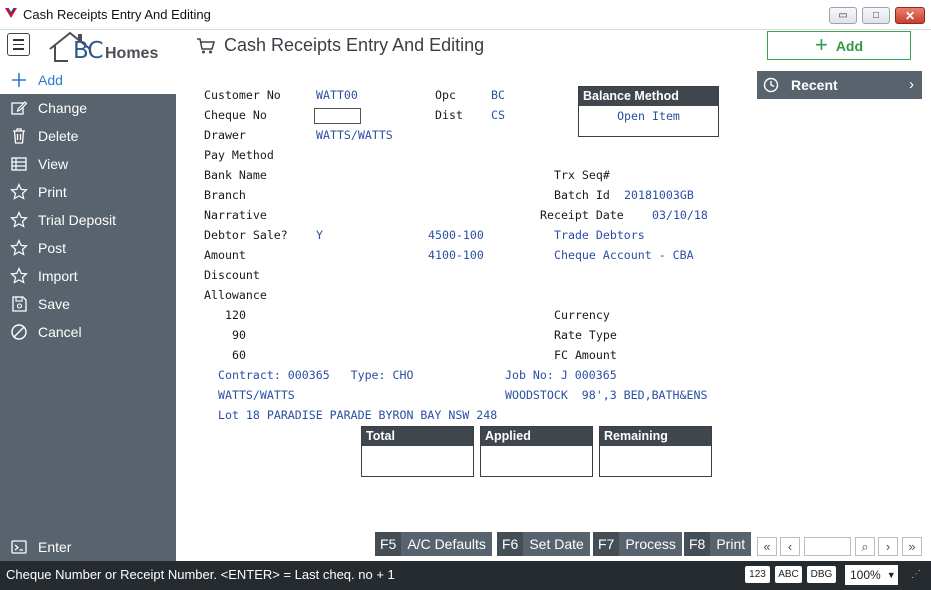 The width and height of the screenshot is (931, 590). What do you see at coordinates (446, 544) in the screenshot?
I see `fkey-label: A/C Defaults` at bounding box center [446, 544].